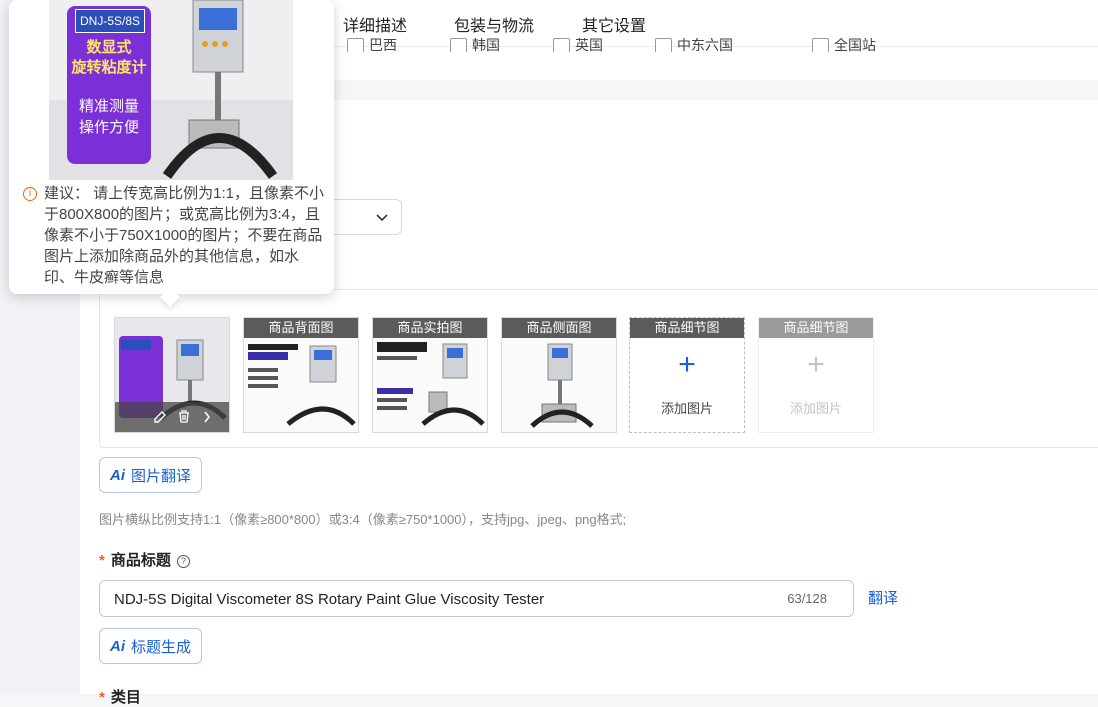 The height and width of the screenshot is (707, 1098). I want to click on category-label: * 类目, so click(120, 696).